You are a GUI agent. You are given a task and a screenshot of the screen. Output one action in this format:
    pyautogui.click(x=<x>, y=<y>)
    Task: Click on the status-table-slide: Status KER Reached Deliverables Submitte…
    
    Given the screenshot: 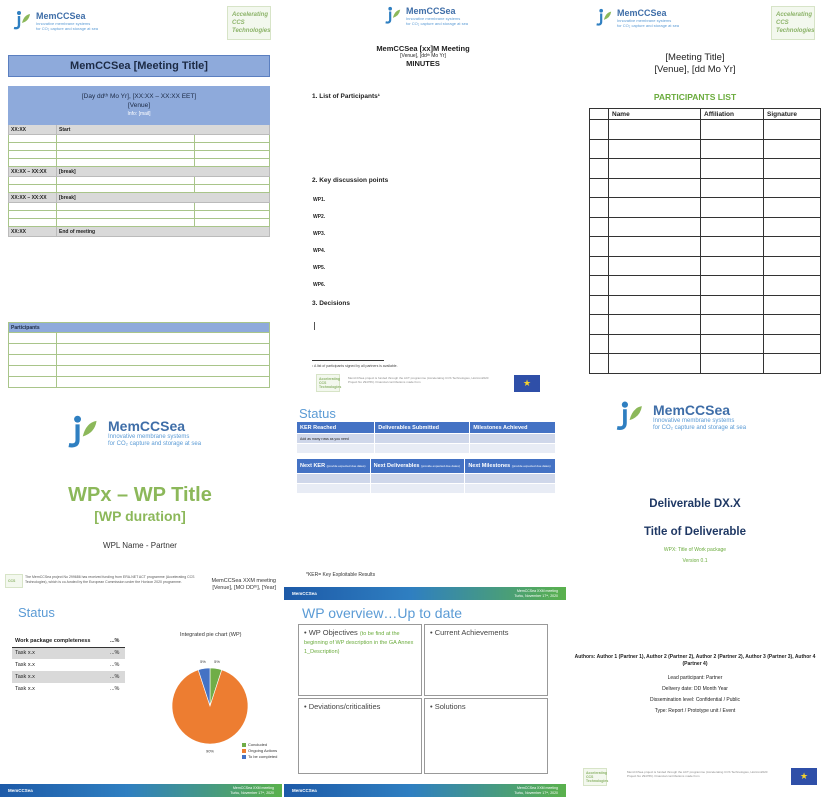 What is the action you would take?
    pyautogui.click(x=425, y=485)
    